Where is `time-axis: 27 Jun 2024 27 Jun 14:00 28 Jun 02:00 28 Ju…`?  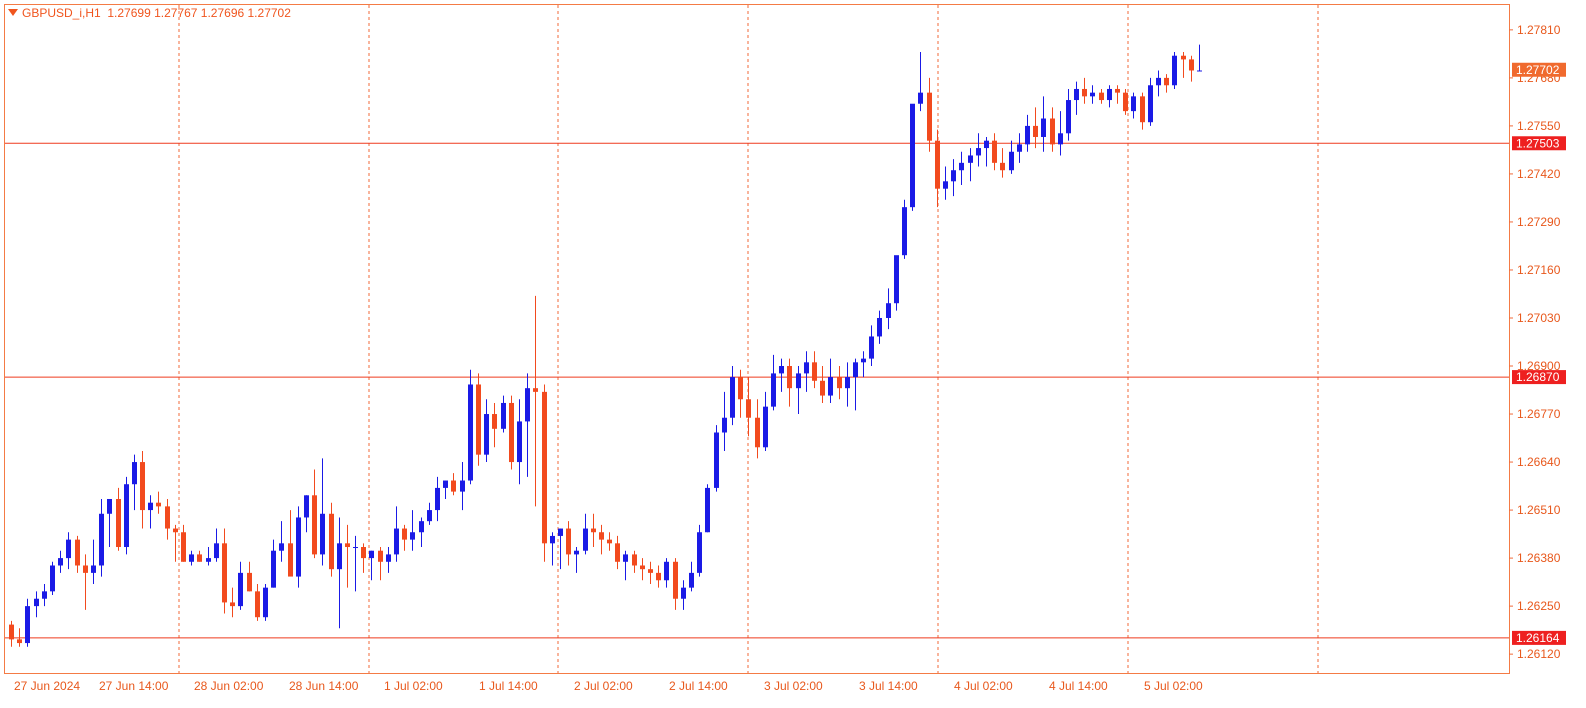
time-axis: 27 Jun 2024 27 Jun 14:00 28 Jun 02:00 28 Ju… is located at coordinates (608, 686).